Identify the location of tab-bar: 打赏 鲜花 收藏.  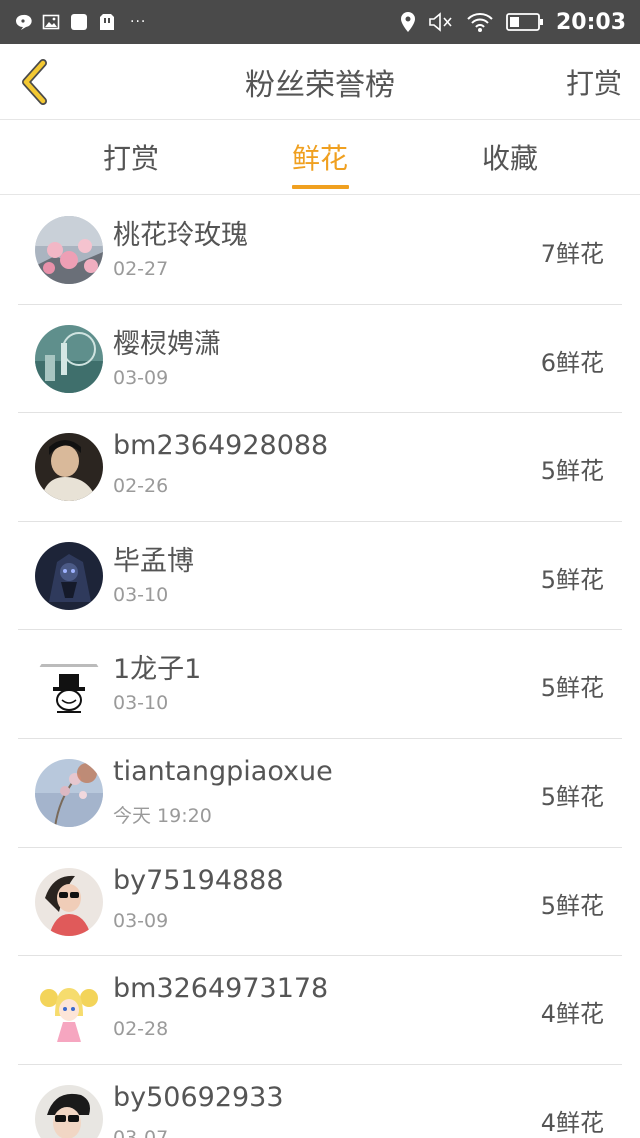
(320, 158).